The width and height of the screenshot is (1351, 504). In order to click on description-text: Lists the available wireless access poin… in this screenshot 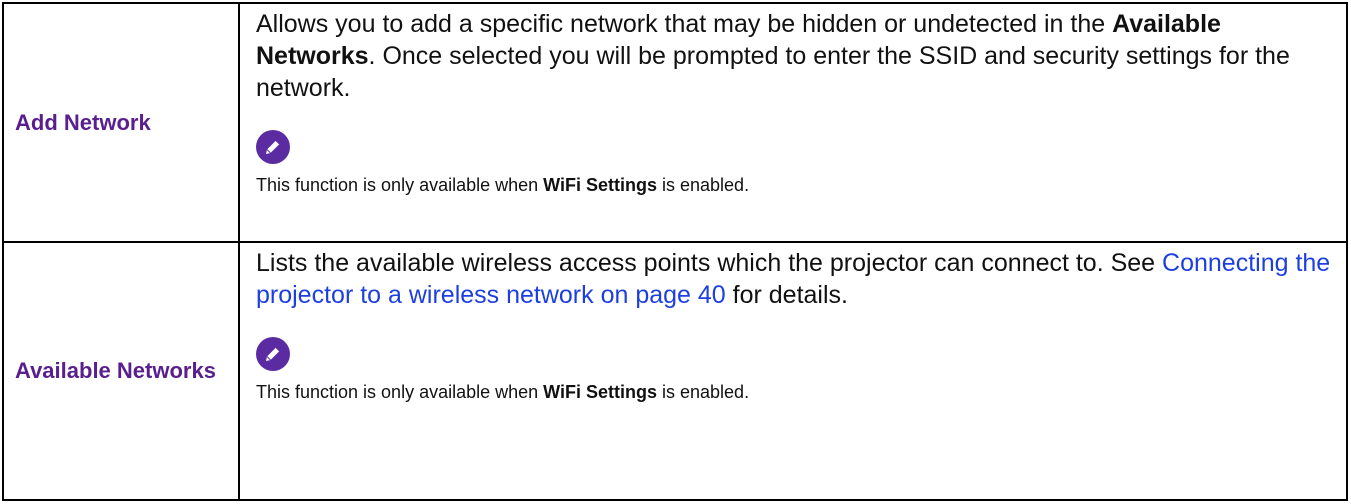, I will do `click(709, 263)`.